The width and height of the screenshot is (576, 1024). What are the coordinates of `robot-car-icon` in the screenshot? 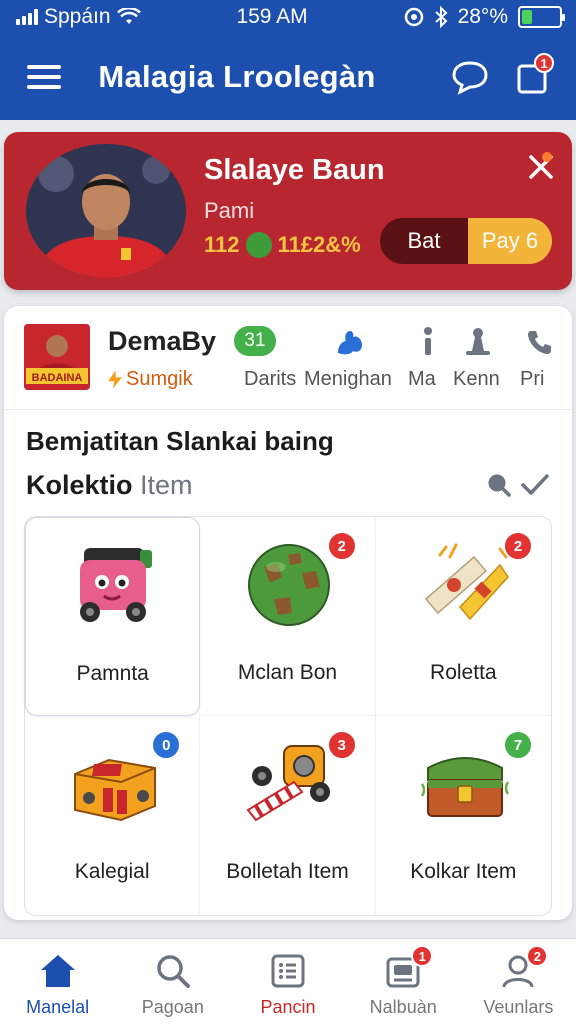 It's located at (116, 585).